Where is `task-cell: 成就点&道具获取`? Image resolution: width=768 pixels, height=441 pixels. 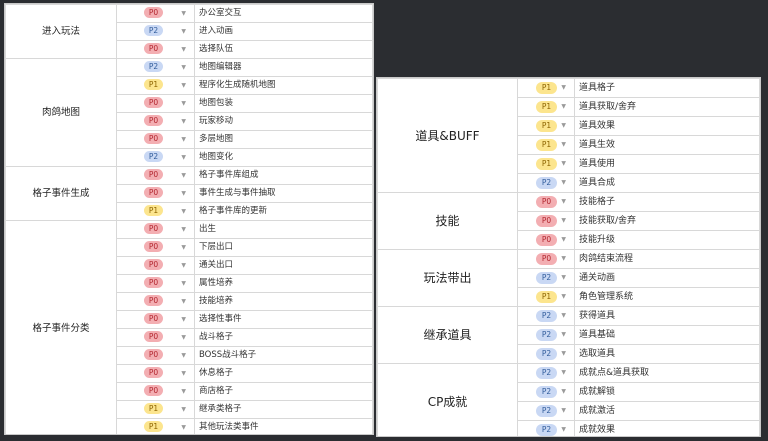 task-cell: 成就点&道具获取 is located at coordinates (667, 373).